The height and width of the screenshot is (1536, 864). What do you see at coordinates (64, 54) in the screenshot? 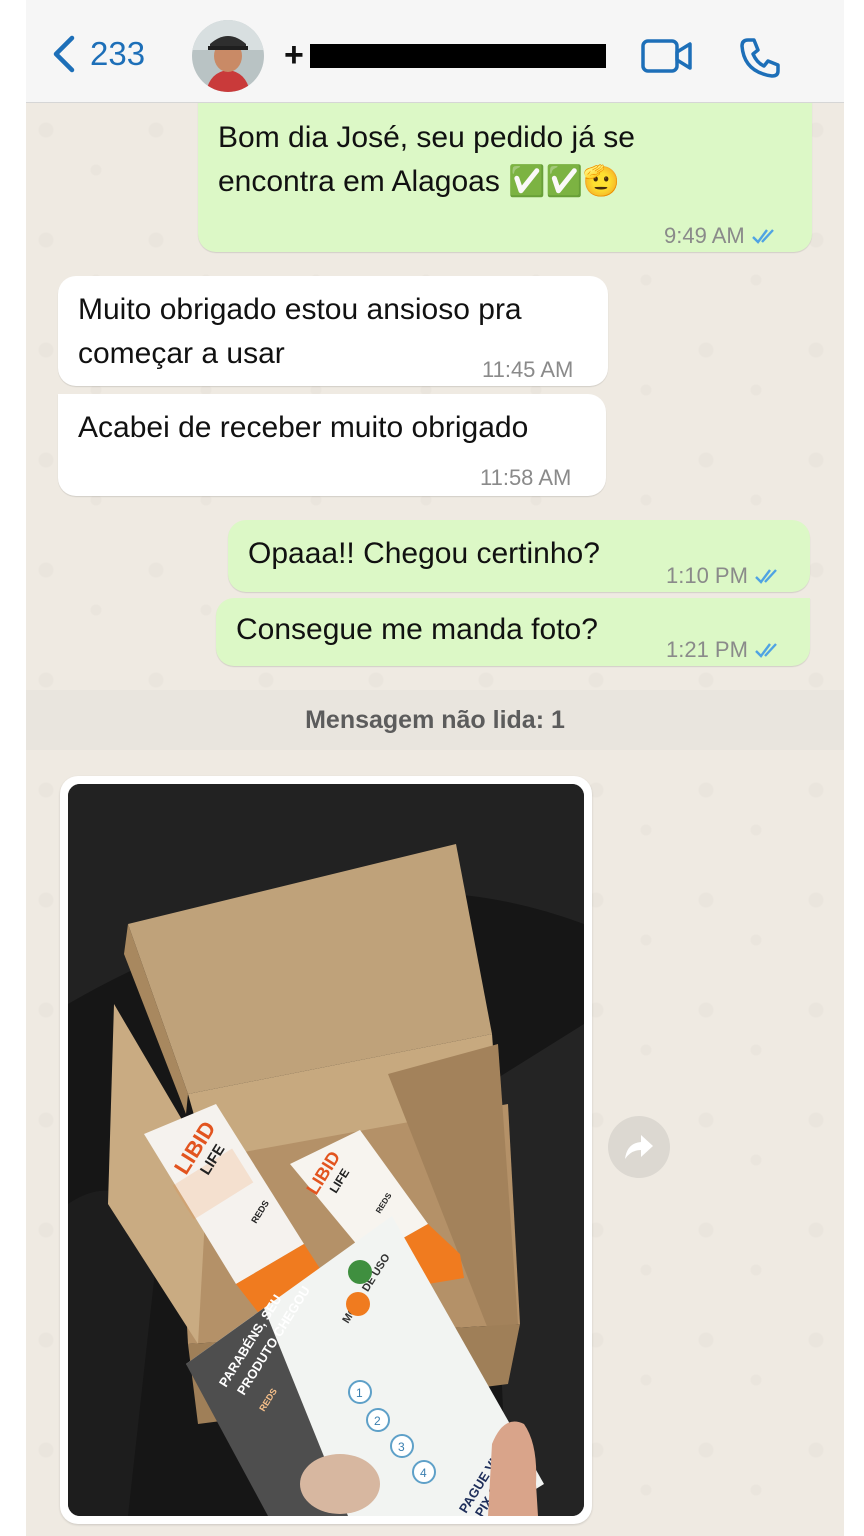
I see `chevron-left-icon` at bounding box center [64, 54].